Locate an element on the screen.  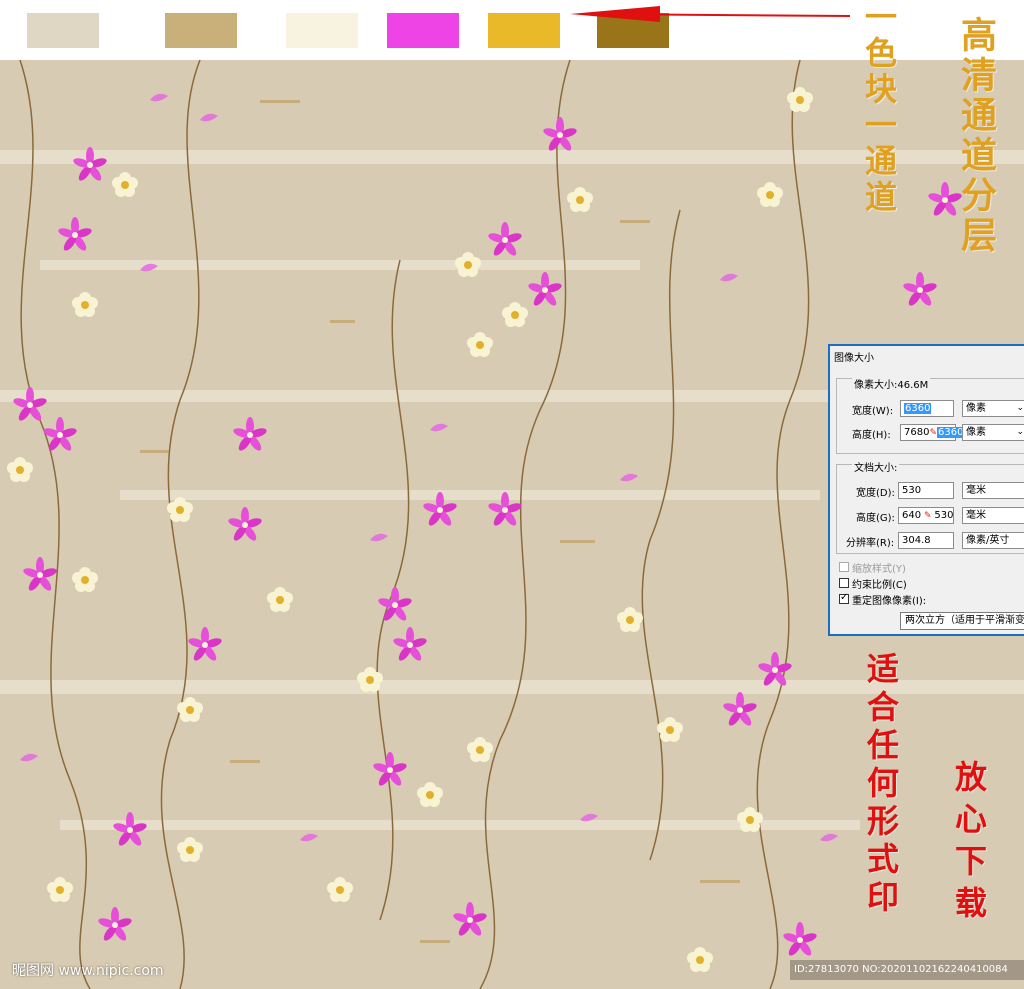
image-id-bar: ID:27813070 NO:20201102162240410084 is located at coordinates (907, 970).